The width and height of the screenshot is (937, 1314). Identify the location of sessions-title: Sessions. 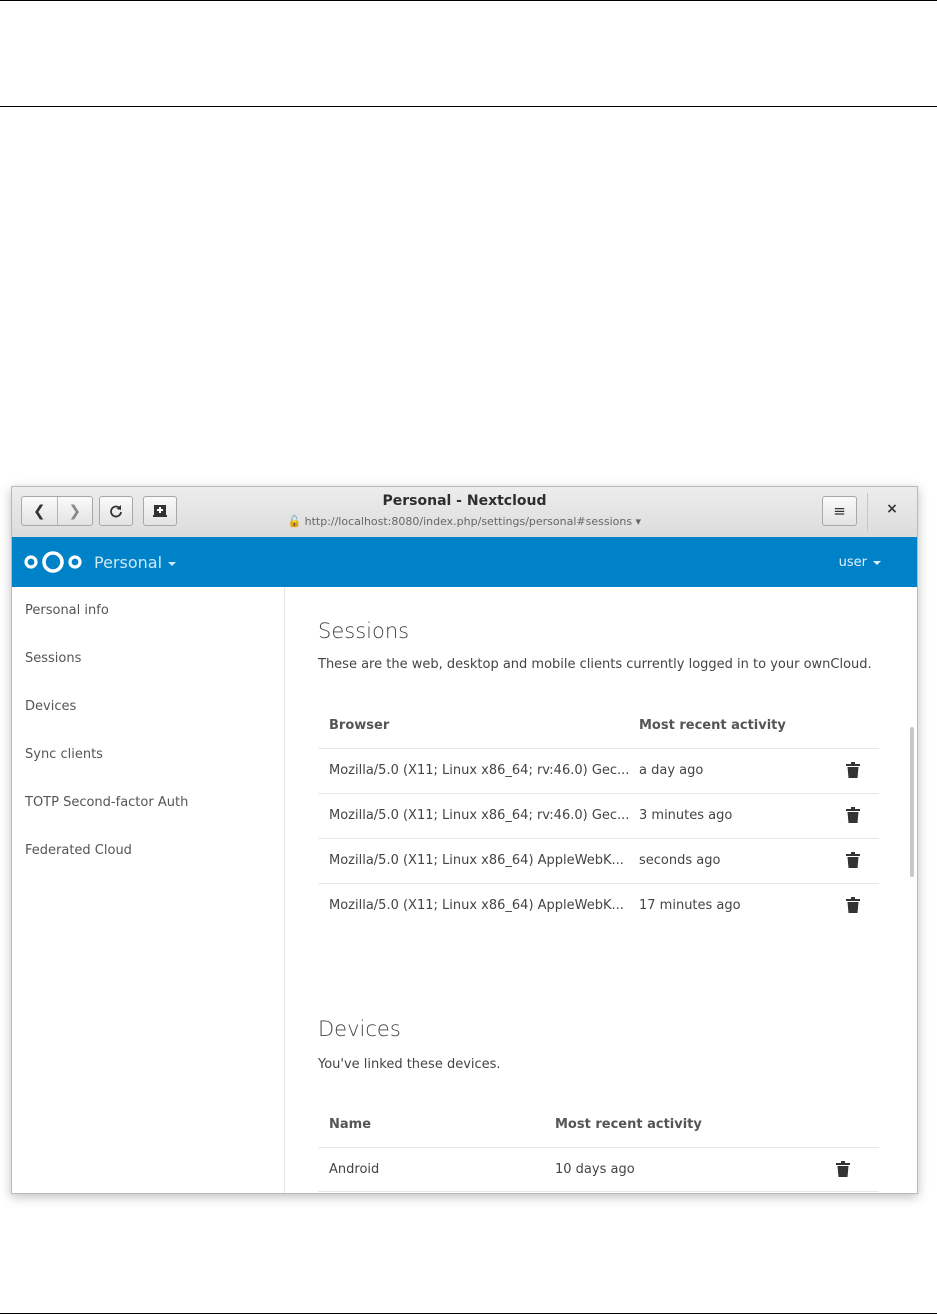
(364, 631).